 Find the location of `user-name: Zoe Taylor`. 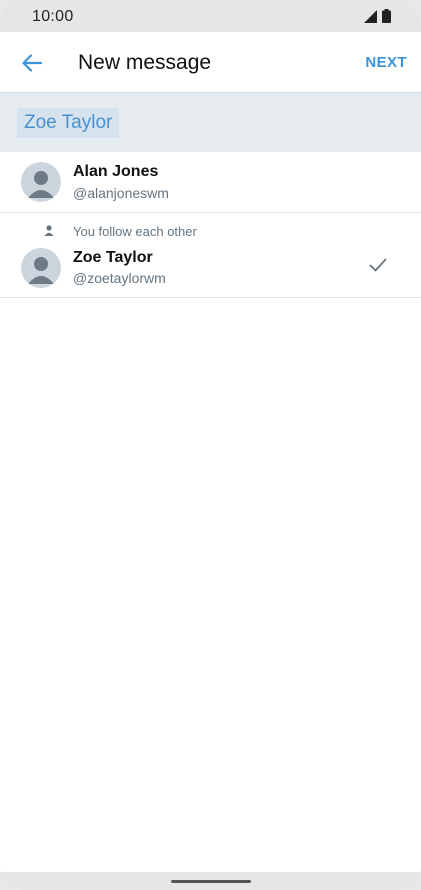

user-name: Zoe Taylor is located at coordinates (113, 257).